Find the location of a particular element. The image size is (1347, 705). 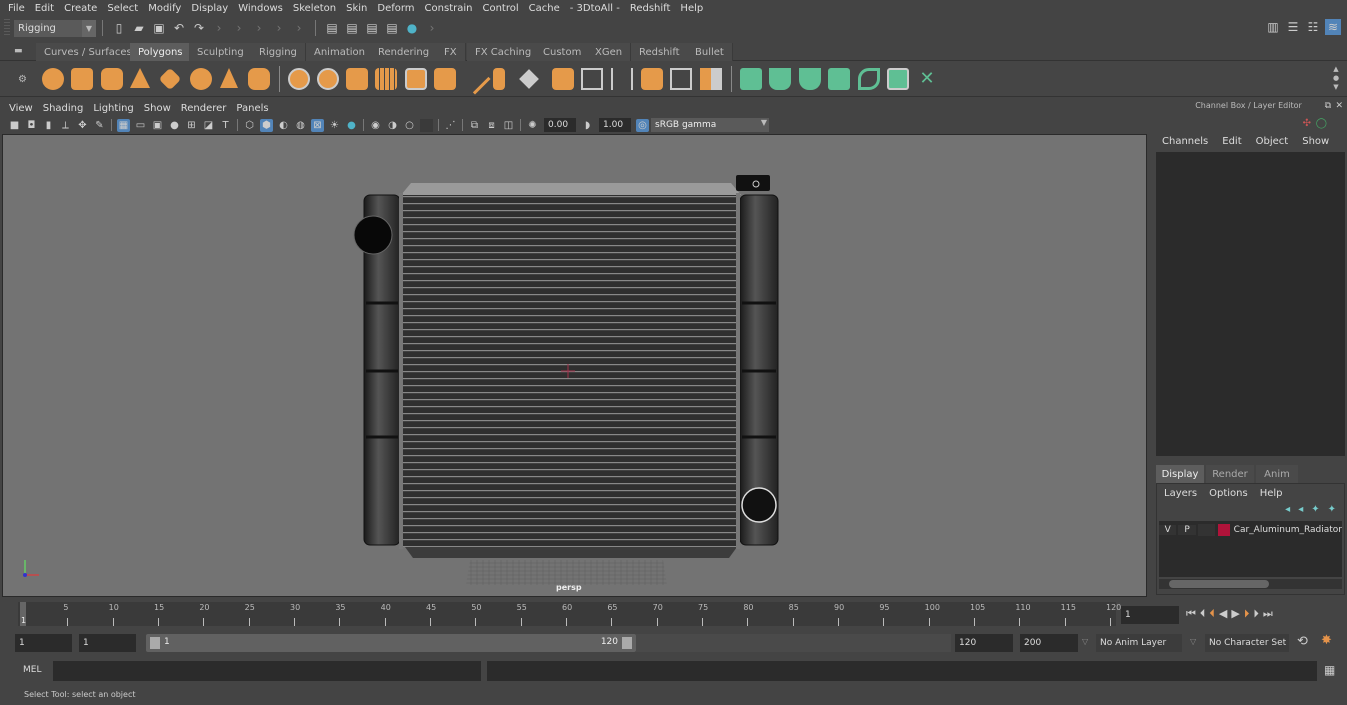

smooth-shade-icon: ⬢ is located at coordinates (266, 125).